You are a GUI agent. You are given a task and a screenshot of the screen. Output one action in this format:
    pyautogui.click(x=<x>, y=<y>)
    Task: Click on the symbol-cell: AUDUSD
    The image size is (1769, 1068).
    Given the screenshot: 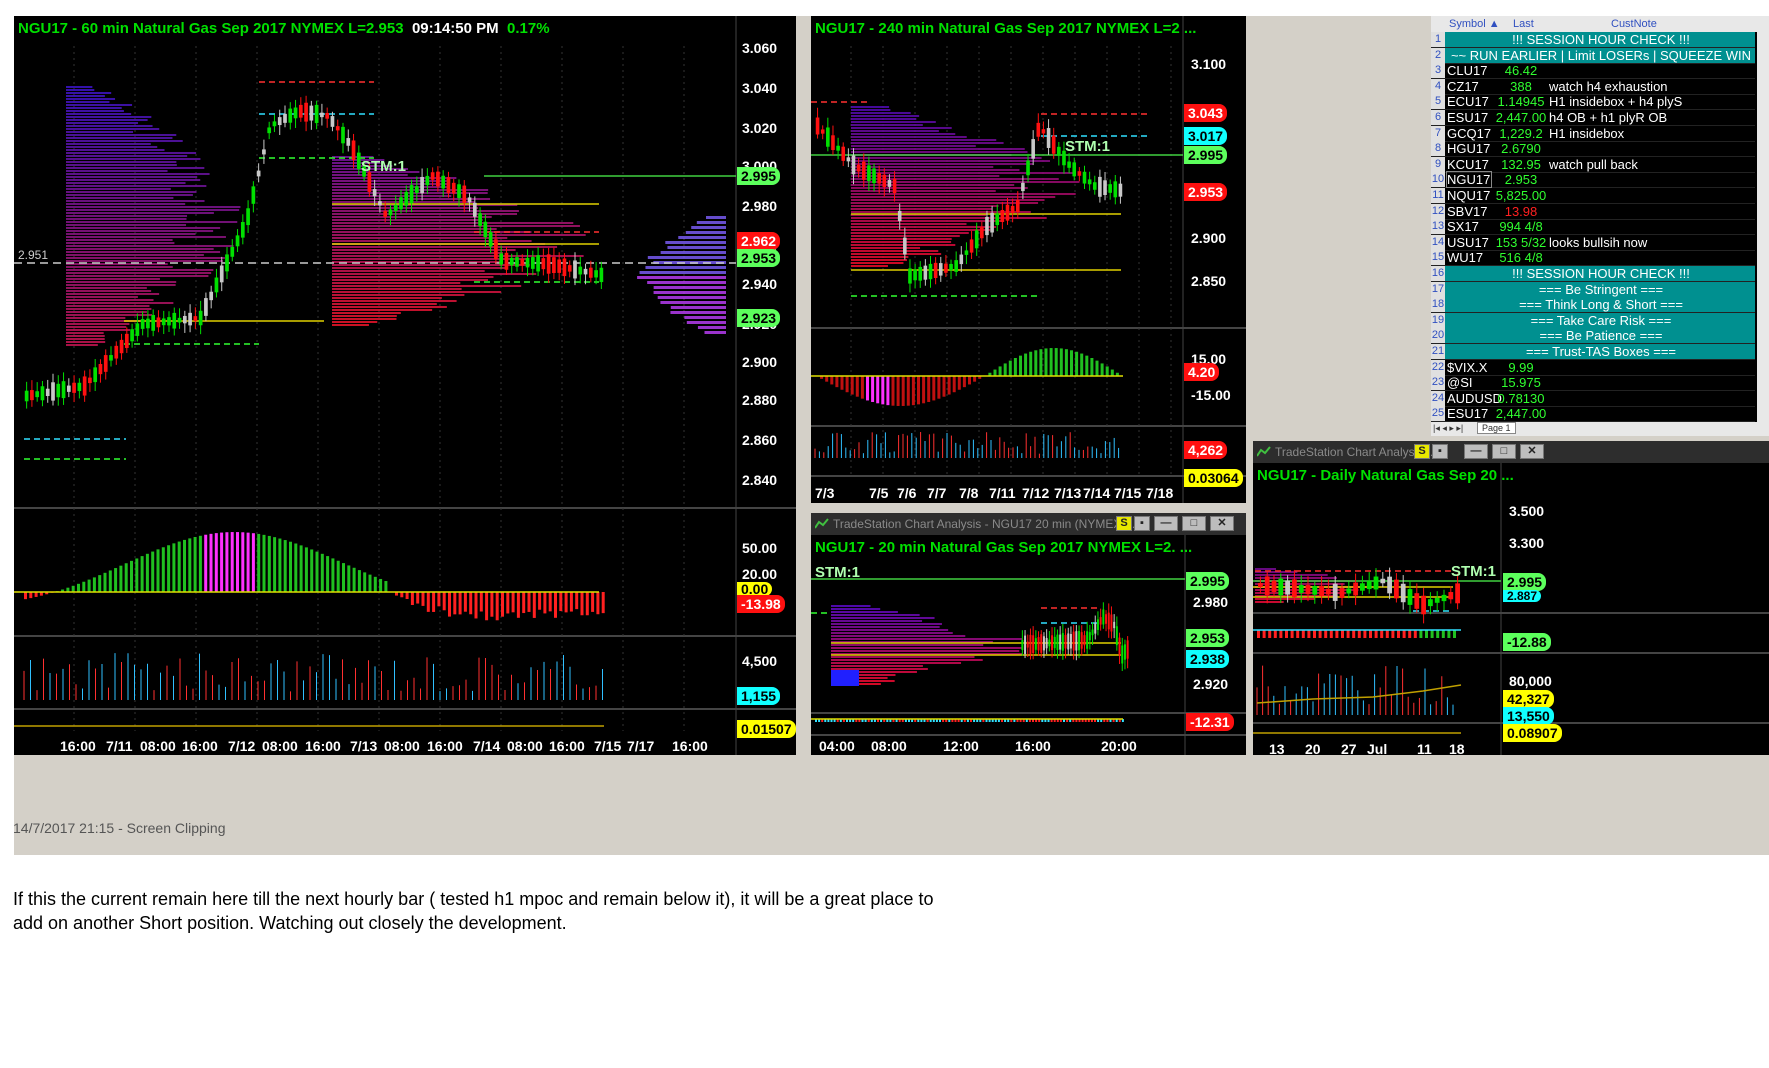 What is the action you would take?
    pyautogui.click(x=1474, y=398)
    